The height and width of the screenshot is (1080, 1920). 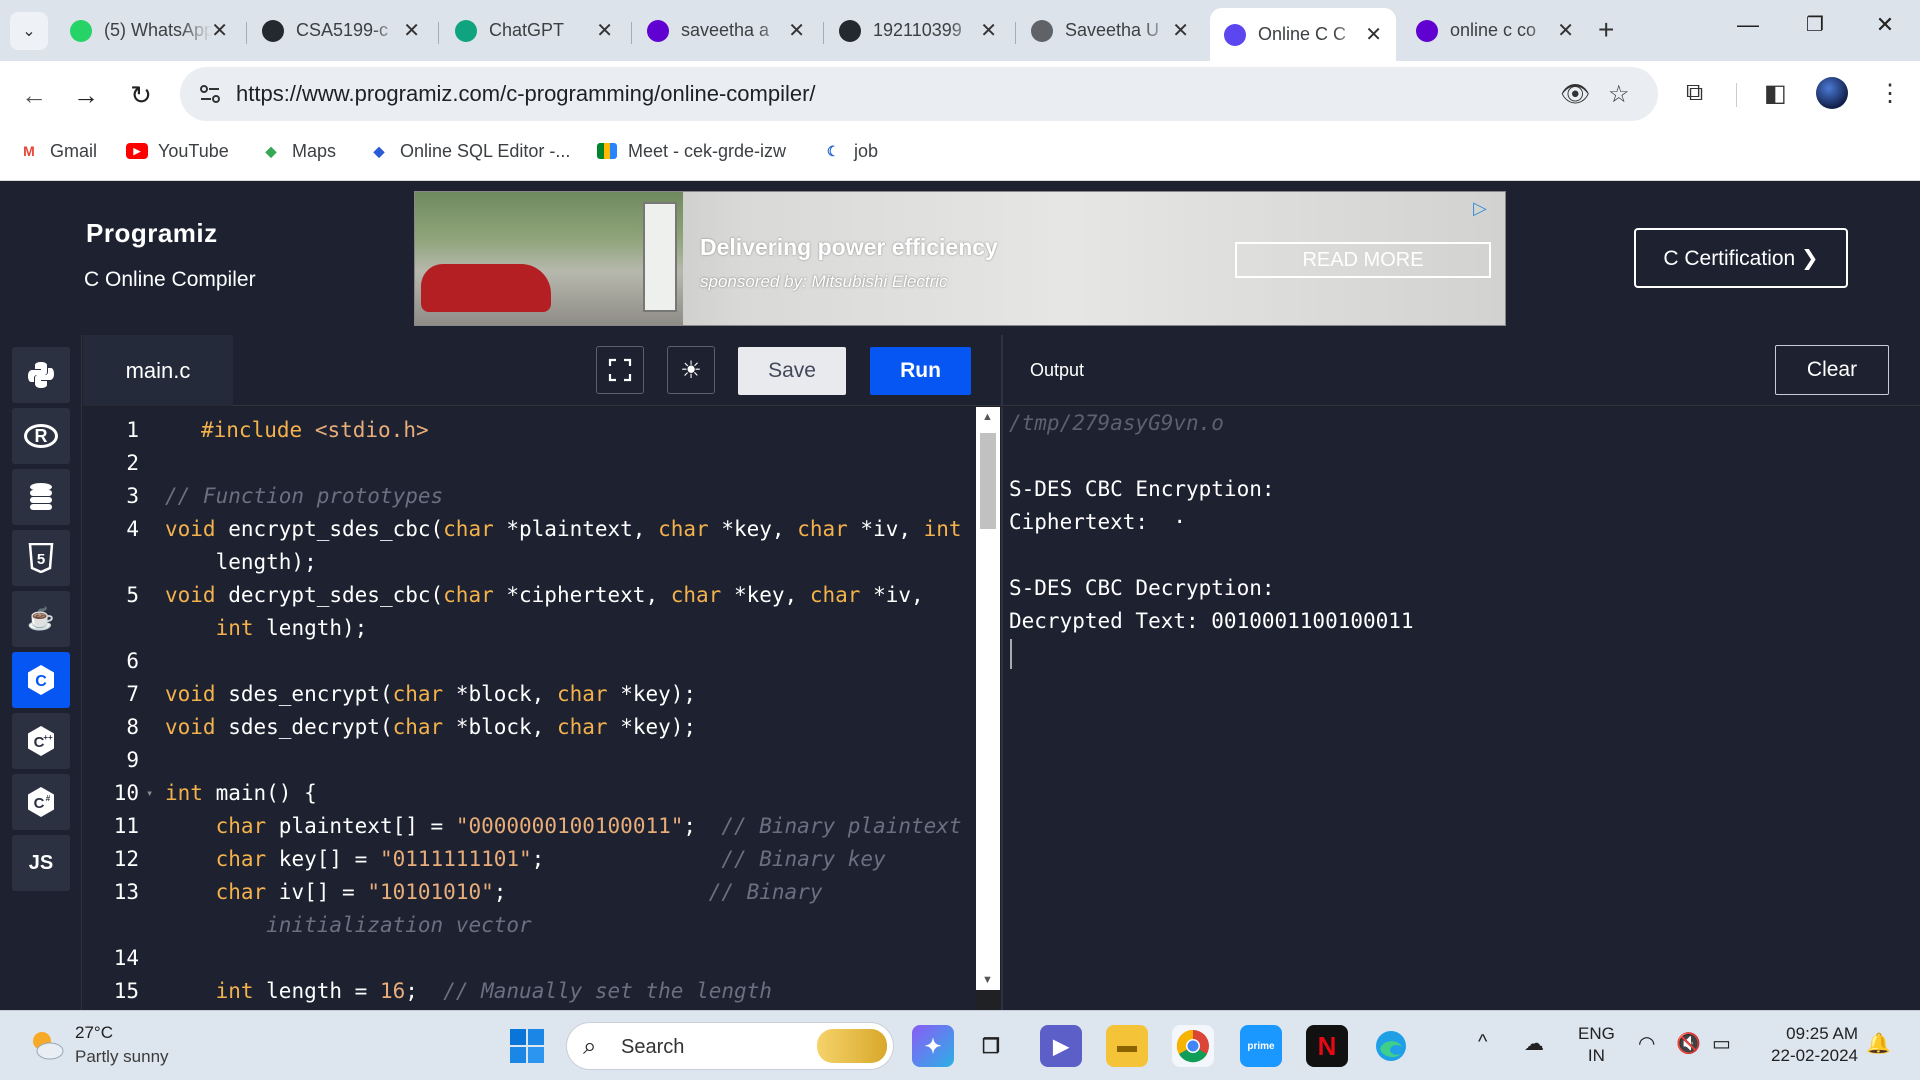 What do you see at coordinates (529, 793) in the screenshot?
I see `code-line: 10 ▾ int main() {` at bounding box center [529, 793].